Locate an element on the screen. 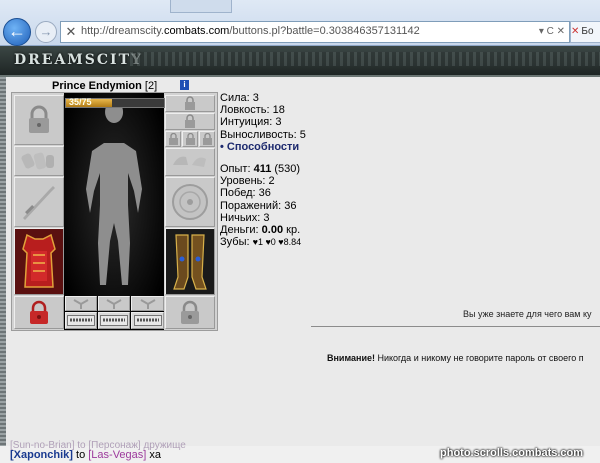  bracers-slot-icon is located at coordinates (39, 161).